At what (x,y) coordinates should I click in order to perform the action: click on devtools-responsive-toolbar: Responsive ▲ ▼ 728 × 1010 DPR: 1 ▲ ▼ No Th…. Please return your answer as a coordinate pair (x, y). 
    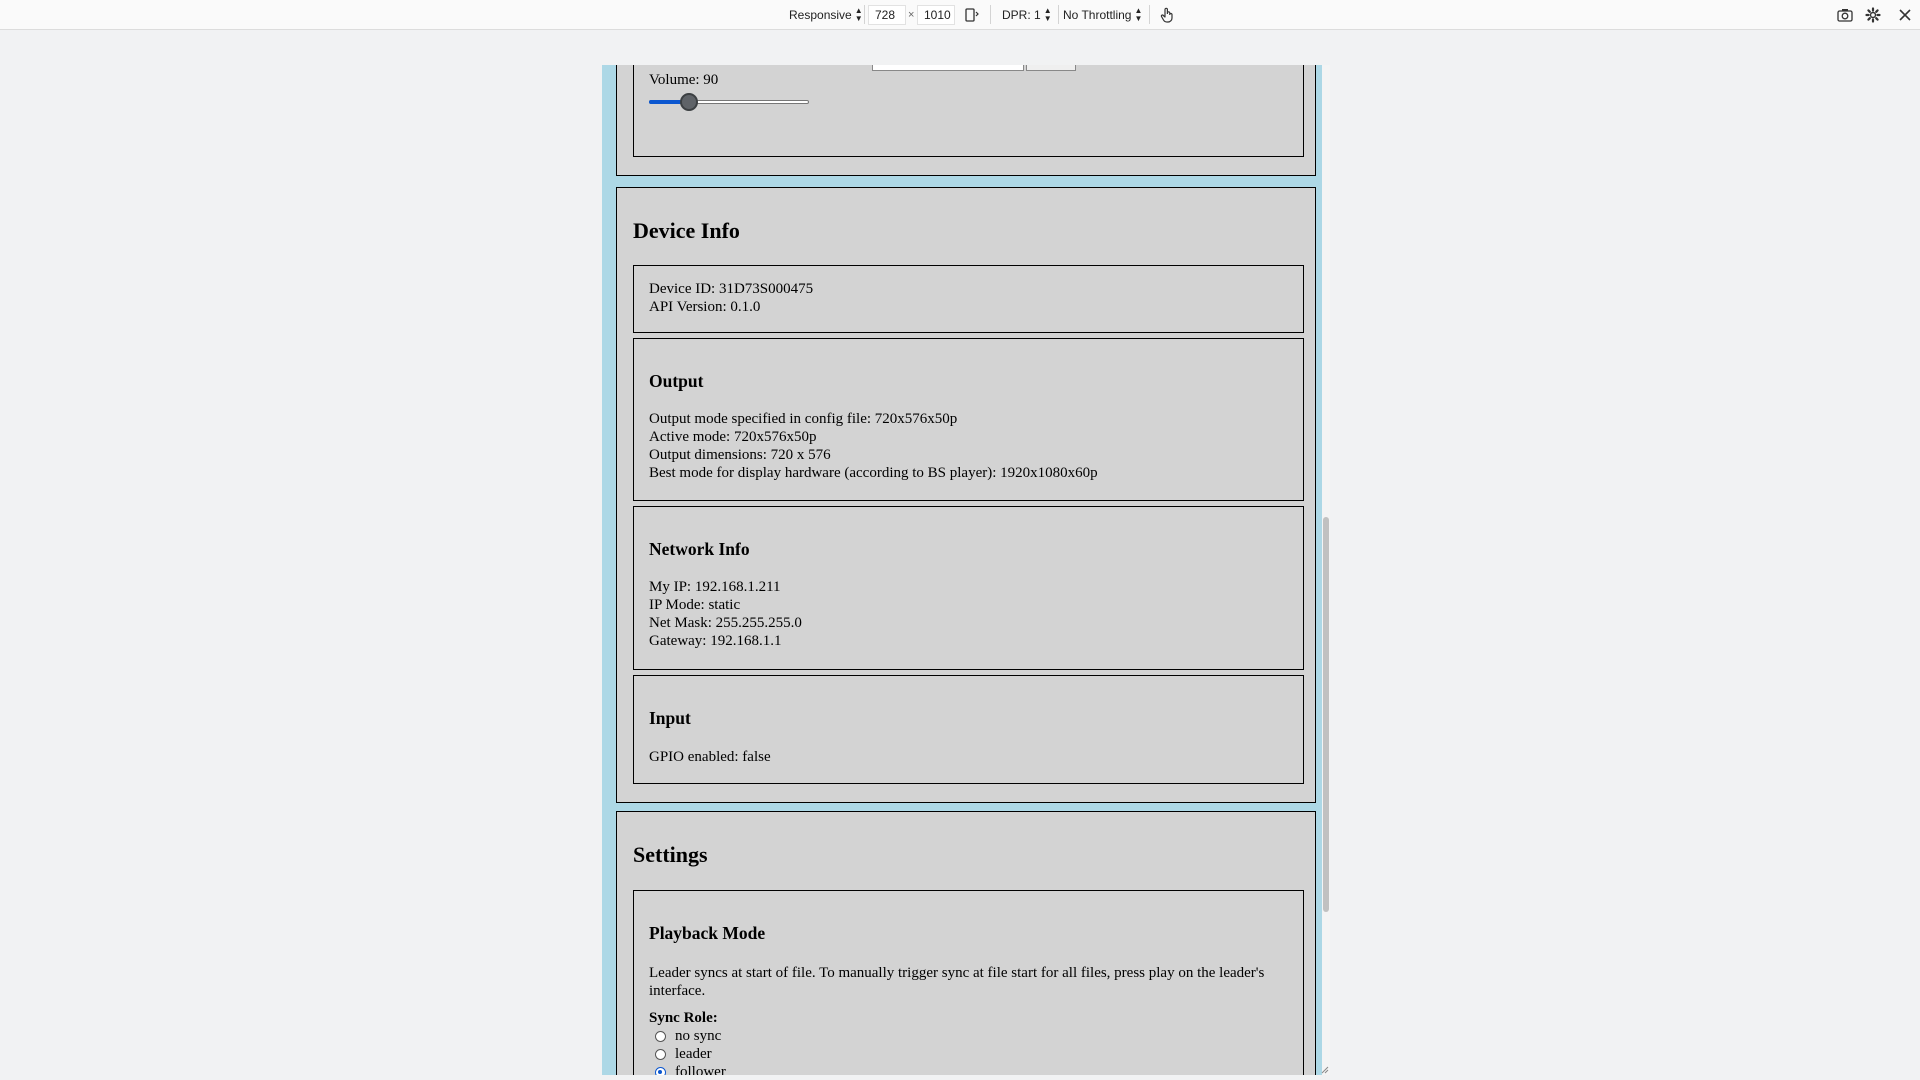
    Looking at the image, I should click on (960, 15).